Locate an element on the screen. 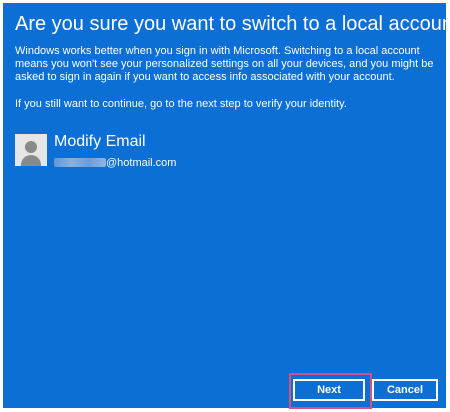 The image size is (450, 412). account-email-domain: @hotmail.com is located at coordinates (141, 163).